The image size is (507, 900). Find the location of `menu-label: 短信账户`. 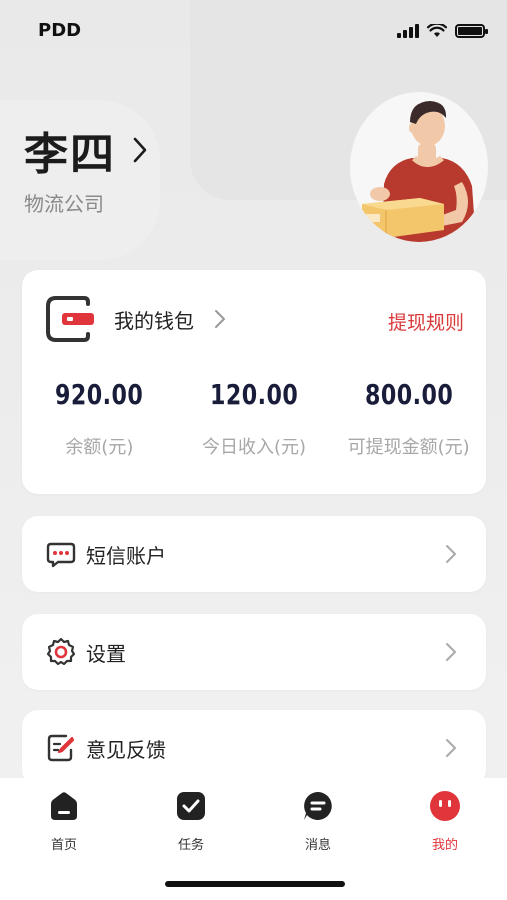

menu-label: 短信账户 is located at coordinates (126, 556).